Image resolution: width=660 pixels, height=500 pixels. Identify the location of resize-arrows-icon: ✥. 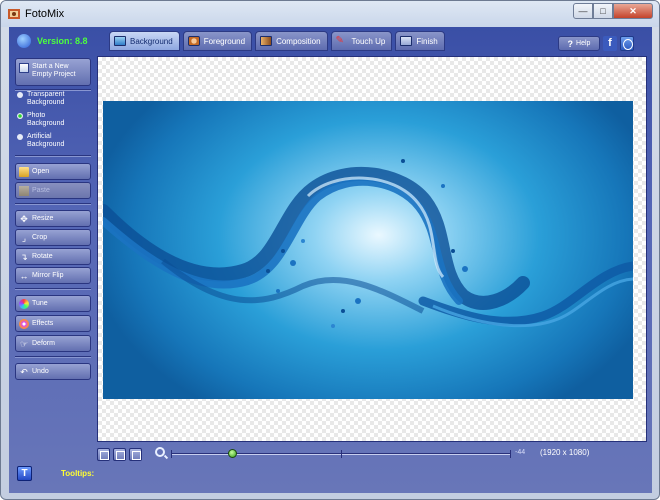
(24, 218).